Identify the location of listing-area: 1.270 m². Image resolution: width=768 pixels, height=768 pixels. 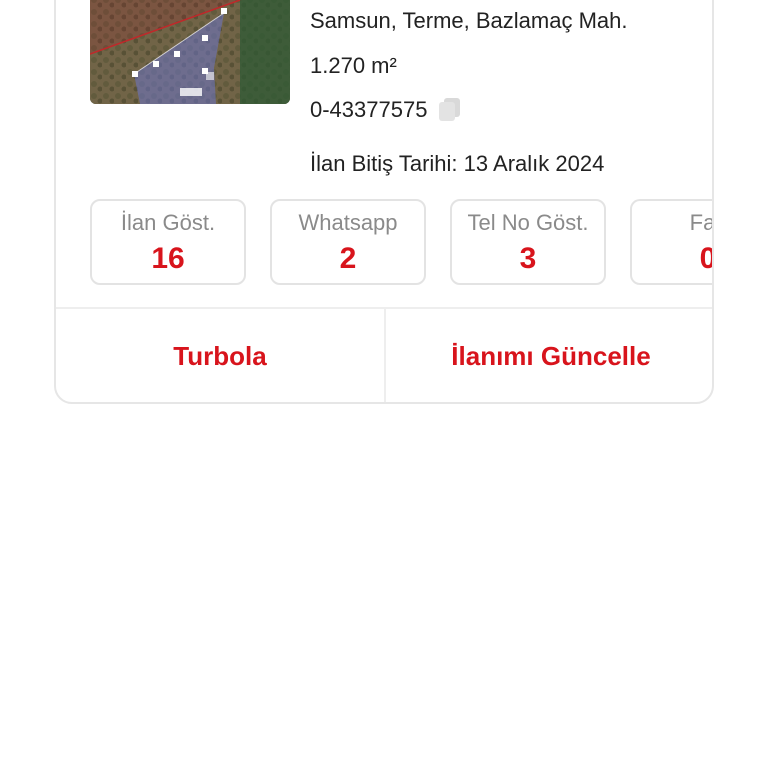
(353, 65).